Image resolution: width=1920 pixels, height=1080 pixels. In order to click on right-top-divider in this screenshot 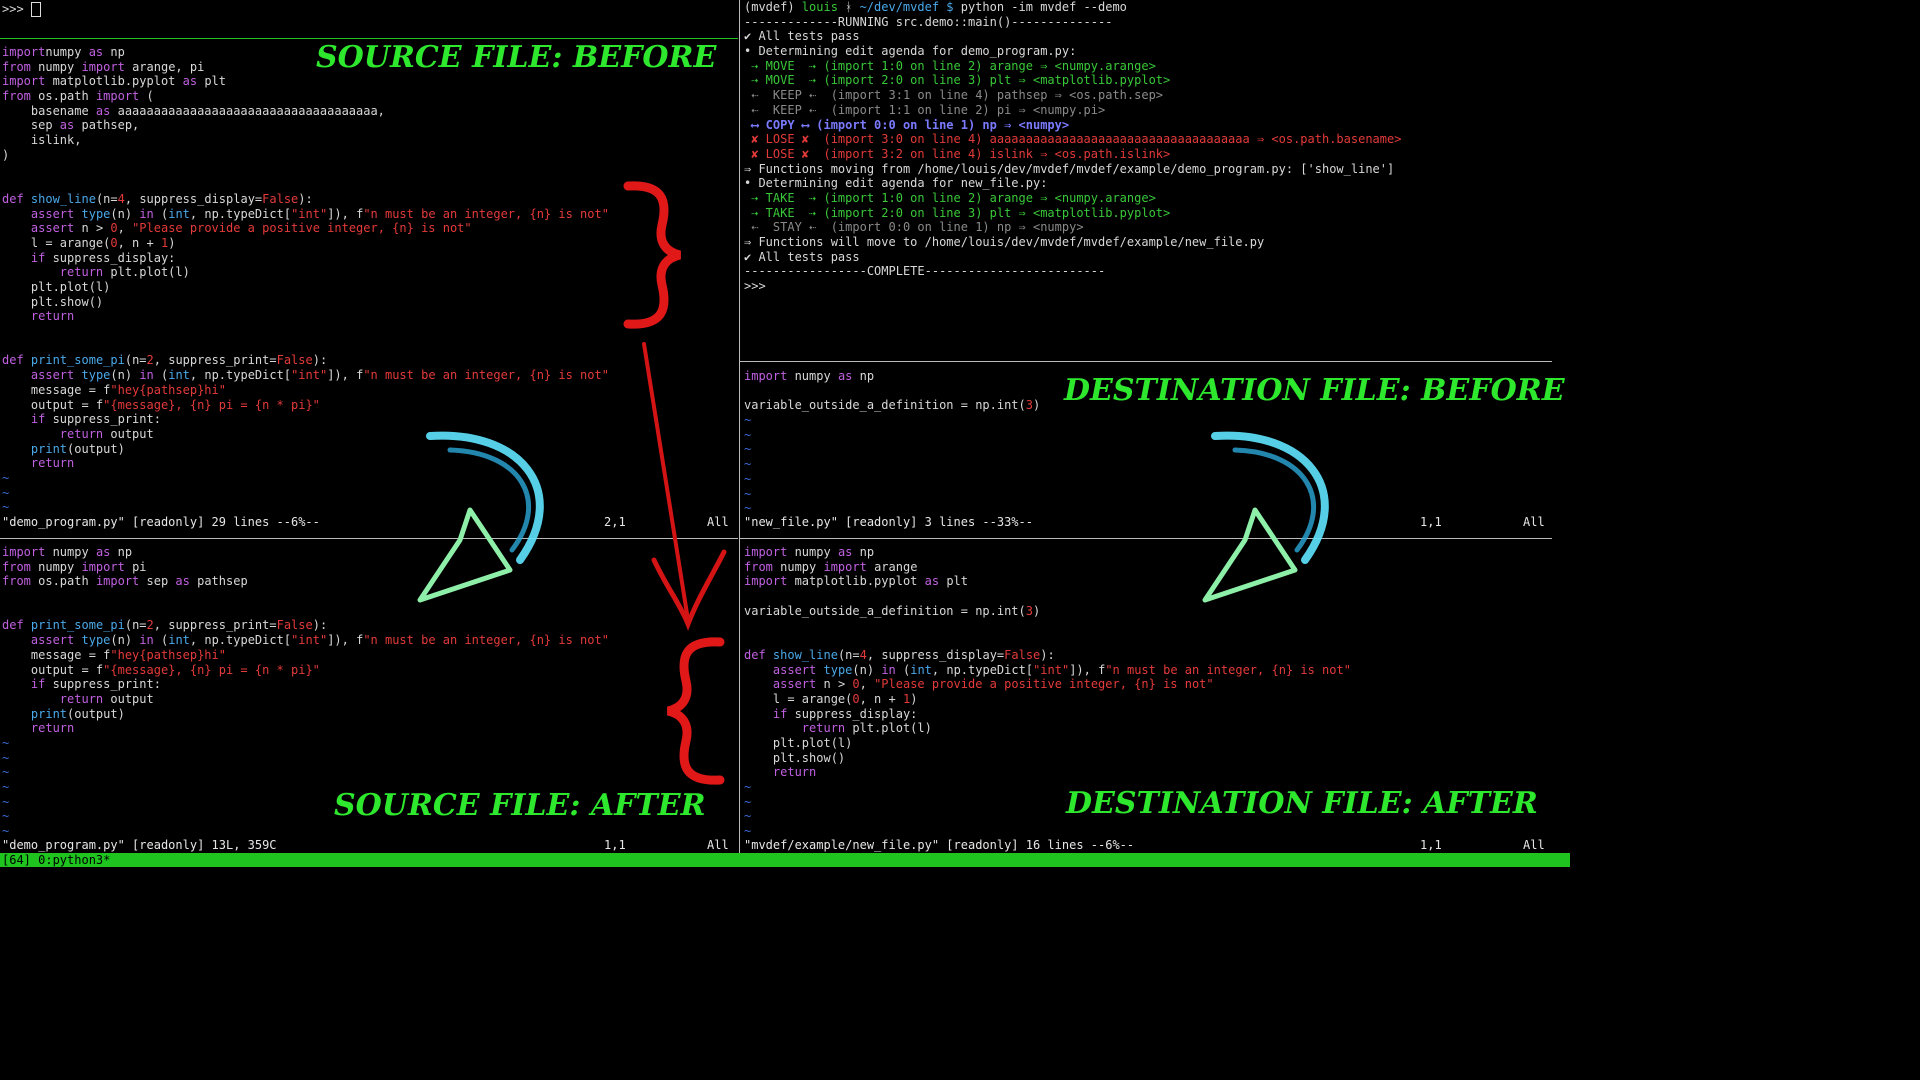, I will do `click(1146, 361)`.